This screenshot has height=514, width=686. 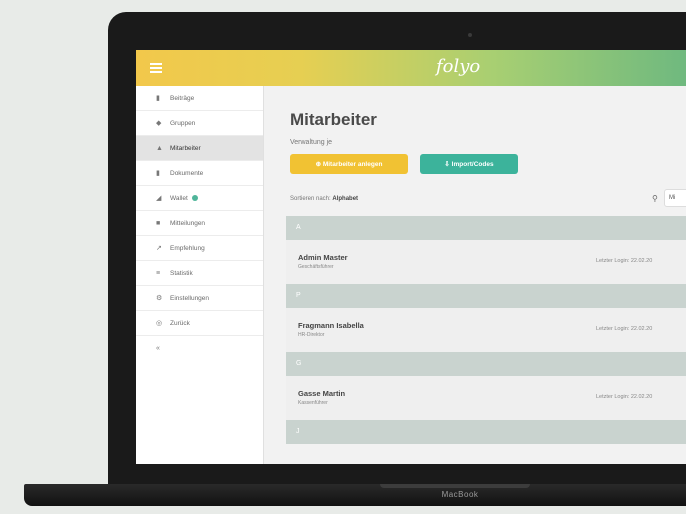 I want to click on wallet-icon: ◢, so click(x=159, y=198).